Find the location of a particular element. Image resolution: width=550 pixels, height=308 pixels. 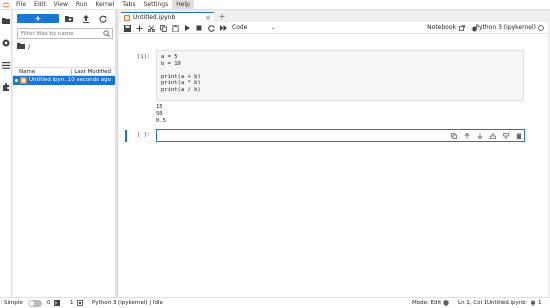

shield-icon is located at coordinates (446, 304).